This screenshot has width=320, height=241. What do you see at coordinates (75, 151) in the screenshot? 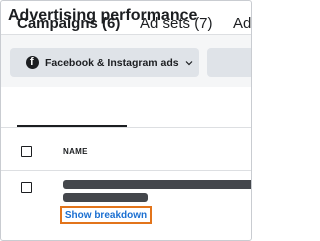
I see `column-header-name: NAME` at bounding box center [75, 151].